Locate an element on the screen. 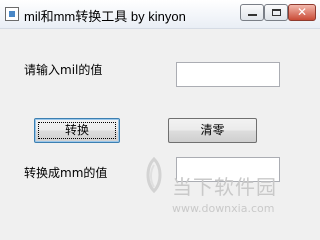  minimize-icon is located at coordinates (252, 15).